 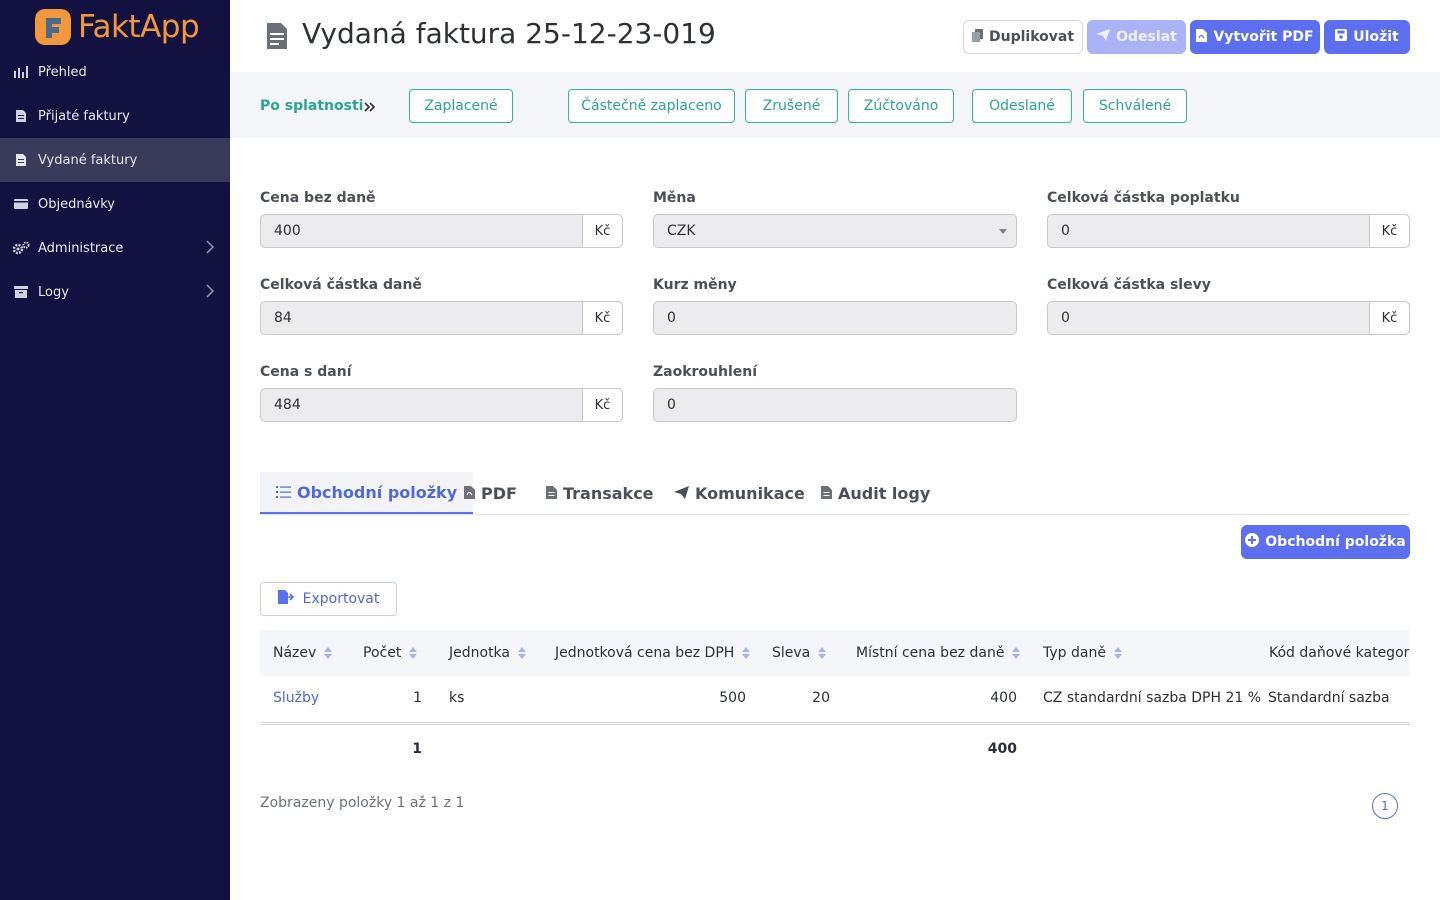 What do you see at coordinates (441, 318) in the screenshot?
I see `tax-total-field: 84 Kč` at bounding box center [441, 318].